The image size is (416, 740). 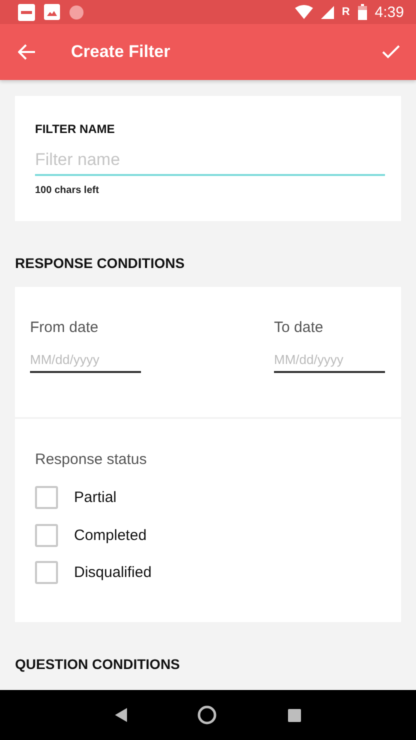 What do you see at coordinates (27, 52) in the screenshot?
I see `back-arrow-icon` at bounding box center [27, 52].